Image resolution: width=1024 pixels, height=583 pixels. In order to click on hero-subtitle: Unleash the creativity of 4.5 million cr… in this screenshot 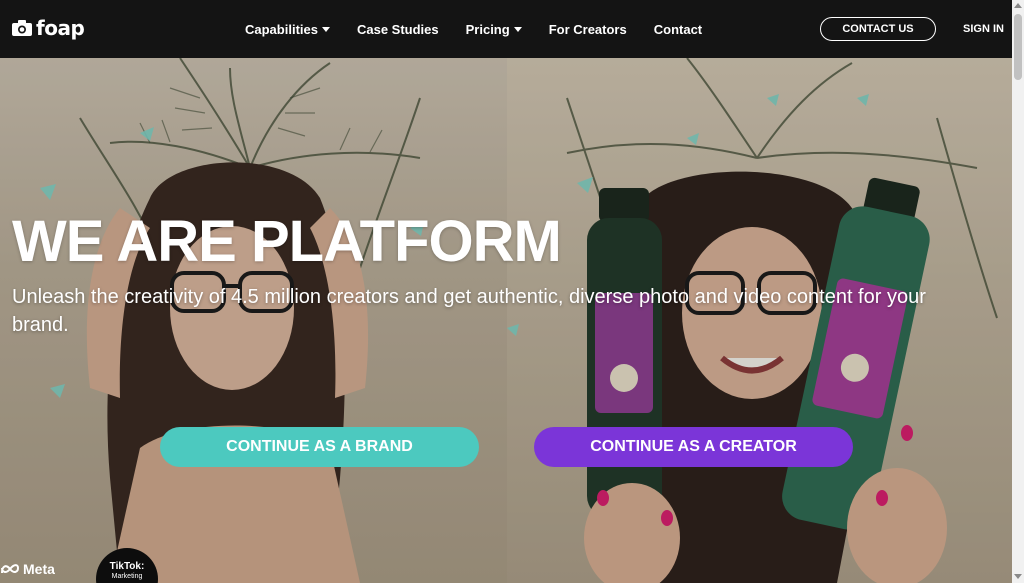, I will do `click(469, 311)`.